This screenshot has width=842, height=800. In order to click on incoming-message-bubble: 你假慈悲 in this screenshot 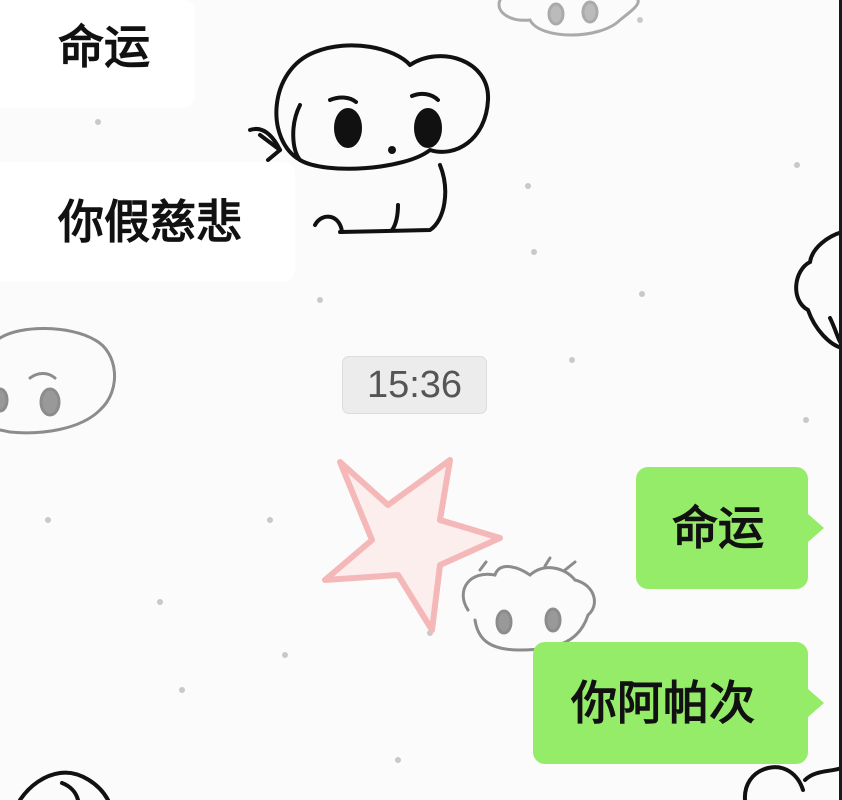, I will do `click(147, 222)`.